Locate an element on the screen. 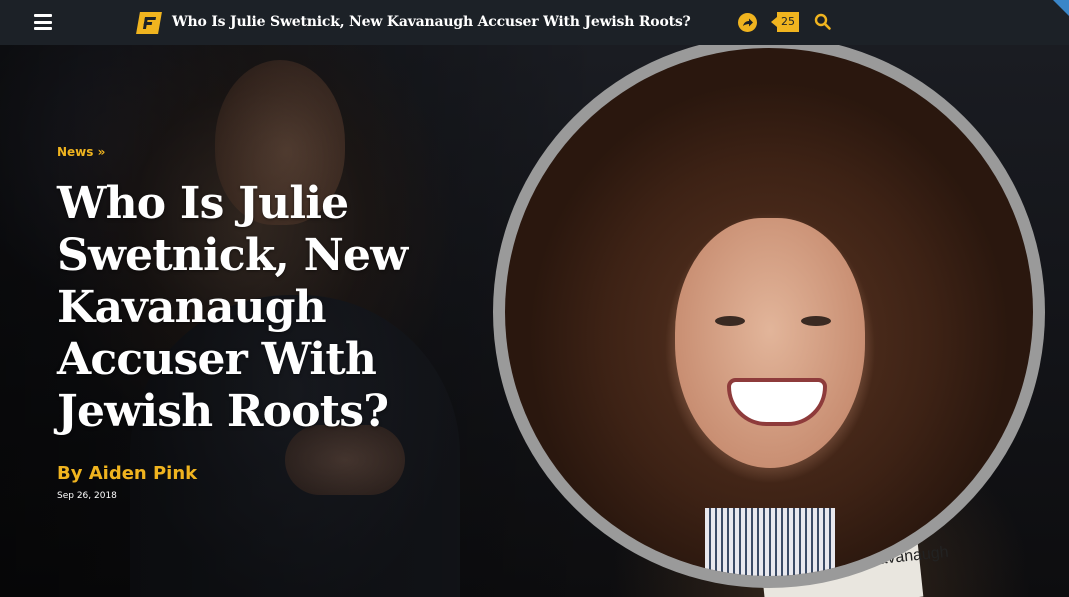 This screenshot has height=597, width=1069. category-link: News » is located at coordinates (81, 152).